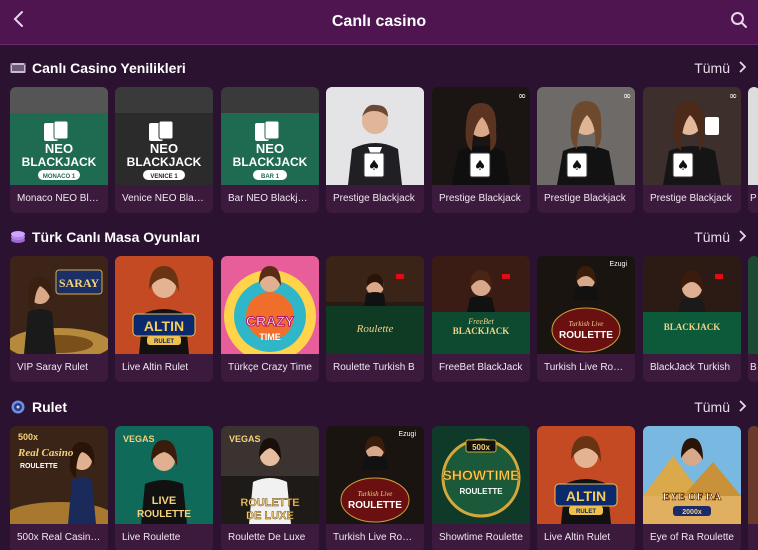 The height and width of the screenshot is (550, 758). Describe the element at coordinates (116, 237) in the screenshot. I see `section-title: Türk Canlı Masa Oyunları` at that location.